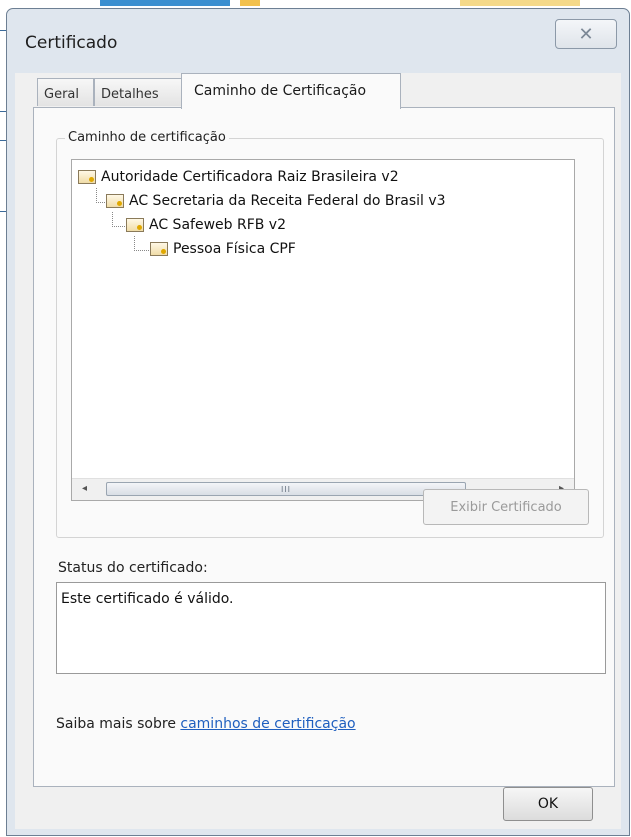  Describe the element at coordinates (318, 39) in the screenshot. I see `title-bar: Certificado ✕` at that location.